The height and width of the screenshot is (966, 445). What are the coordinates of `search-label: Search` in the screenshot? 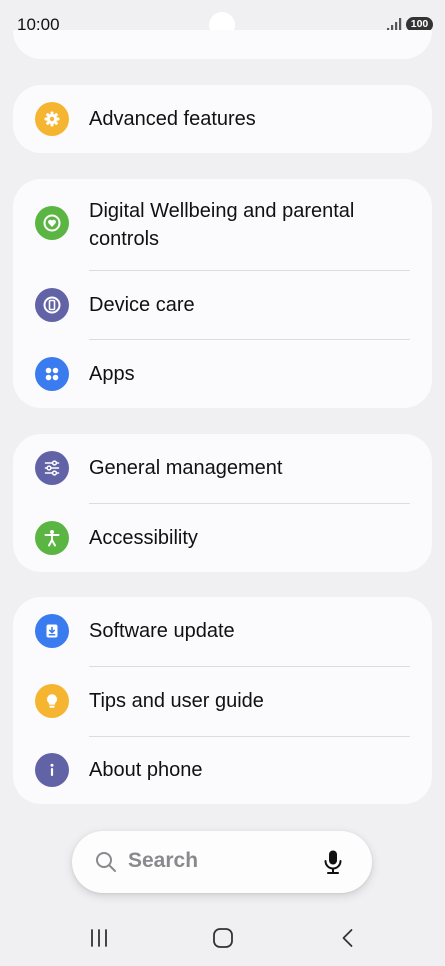 It's located at (163, 860).